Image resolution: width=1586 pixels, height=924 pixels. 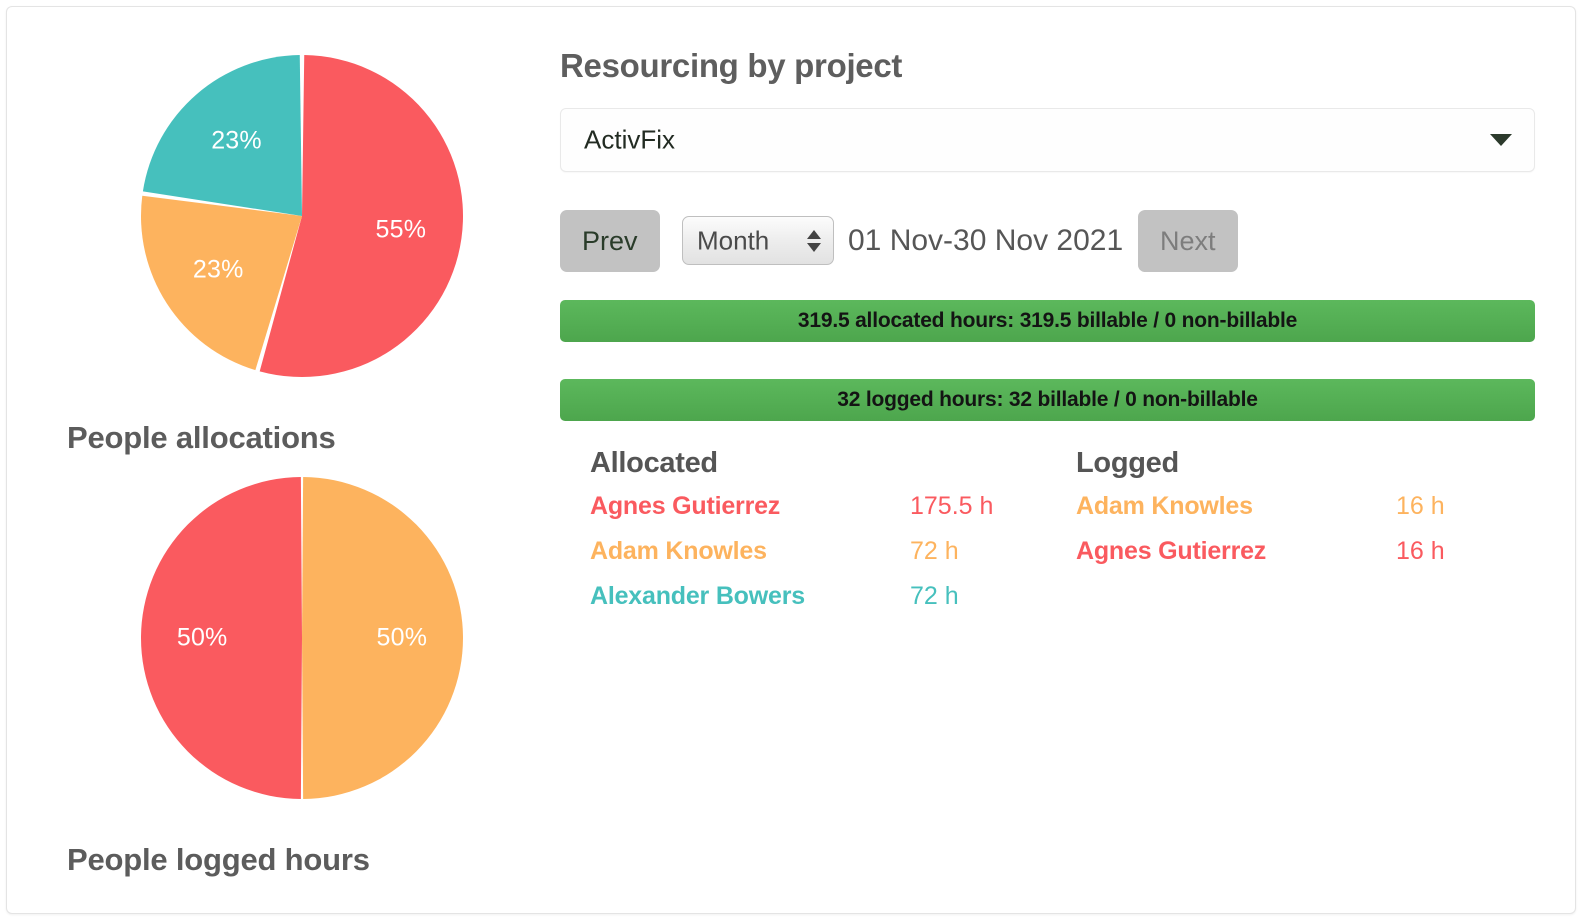 I want to click on people-logged-hours-pie: 50% 50%, so click(x=302, y=638).